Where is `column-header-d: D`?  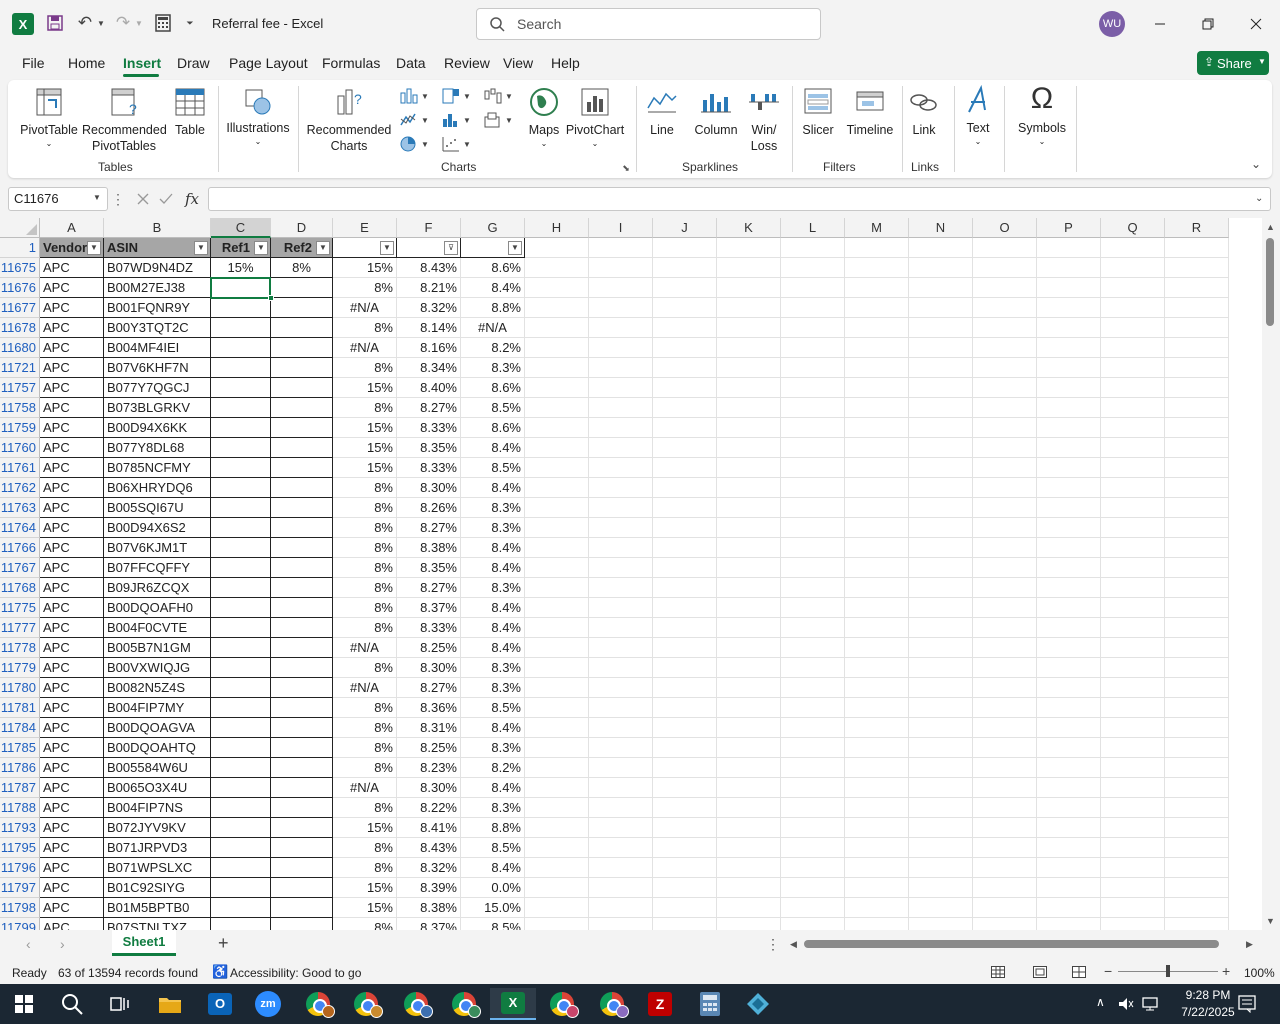
column-header-d: D is located at coordinates (302, 228).